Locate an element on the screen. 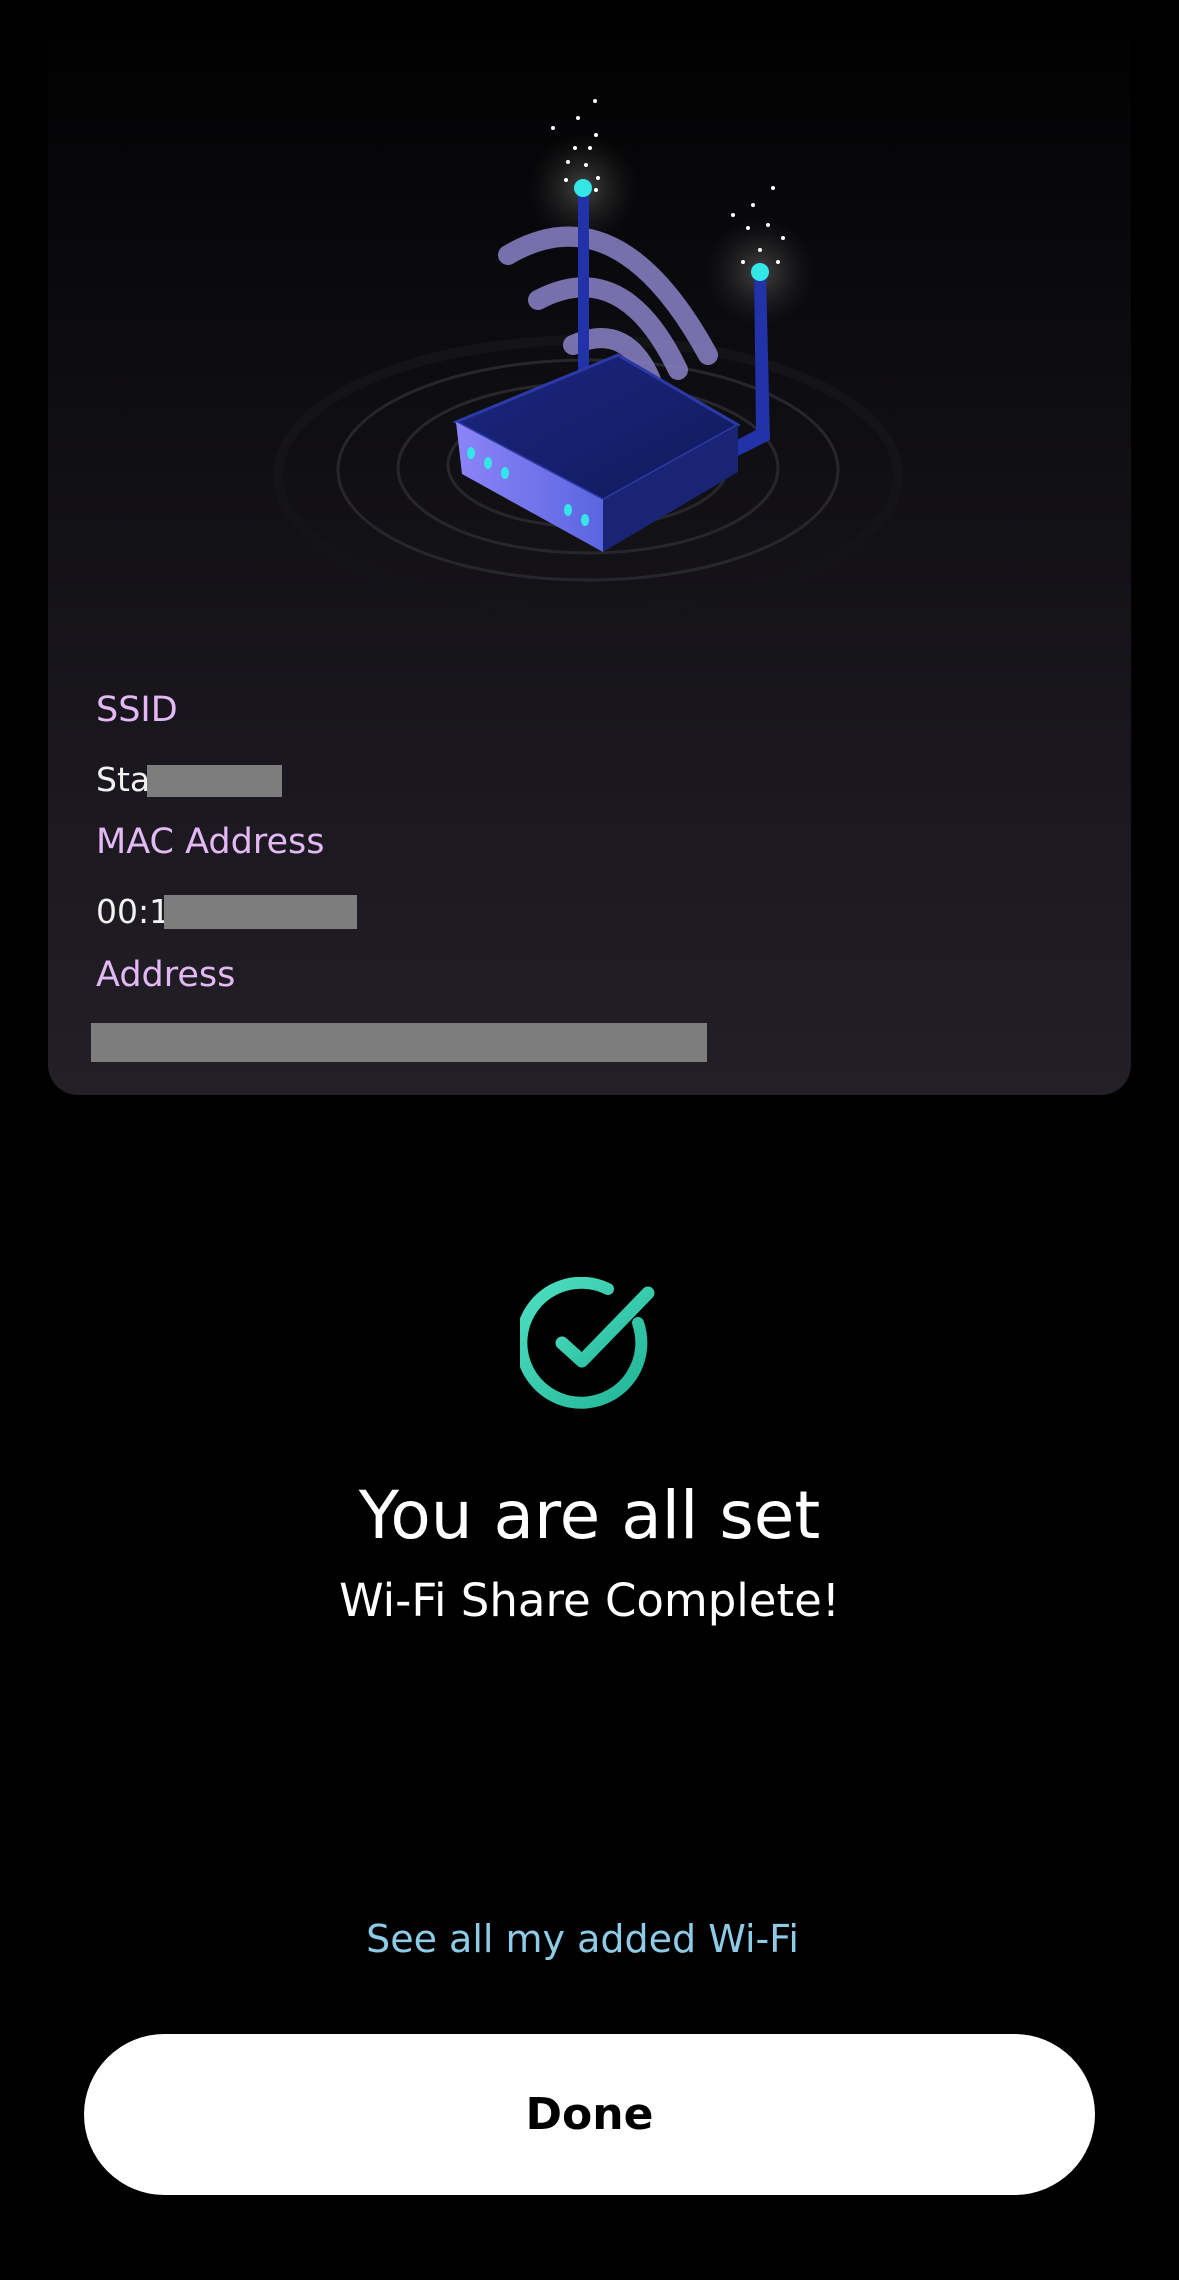 This screenshot has width=1179, height=2280. success-title: You are all set is located at coordinates (589, 1515).